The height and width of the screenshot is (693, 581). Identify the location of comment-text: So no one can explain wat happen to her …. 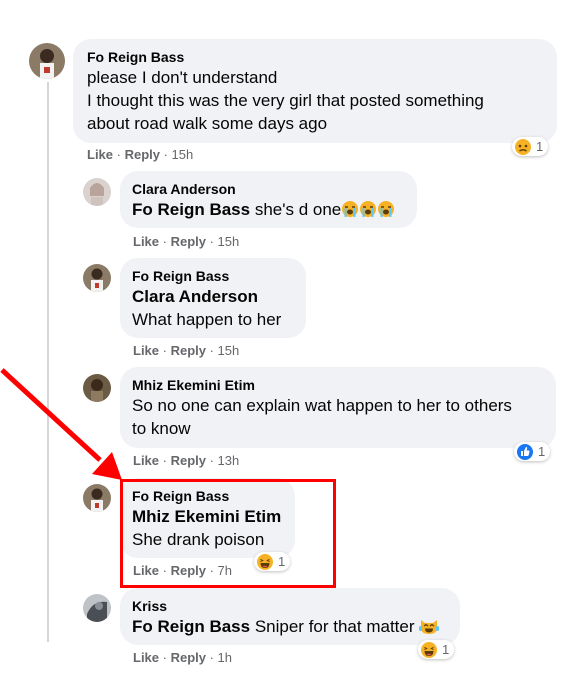
(322, 405).